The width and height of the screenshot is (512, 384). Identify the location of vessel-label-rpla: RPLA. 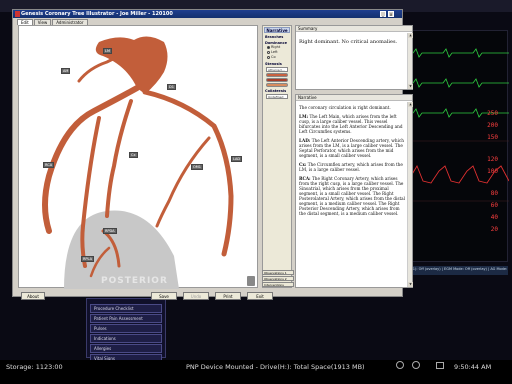
(87, 259).